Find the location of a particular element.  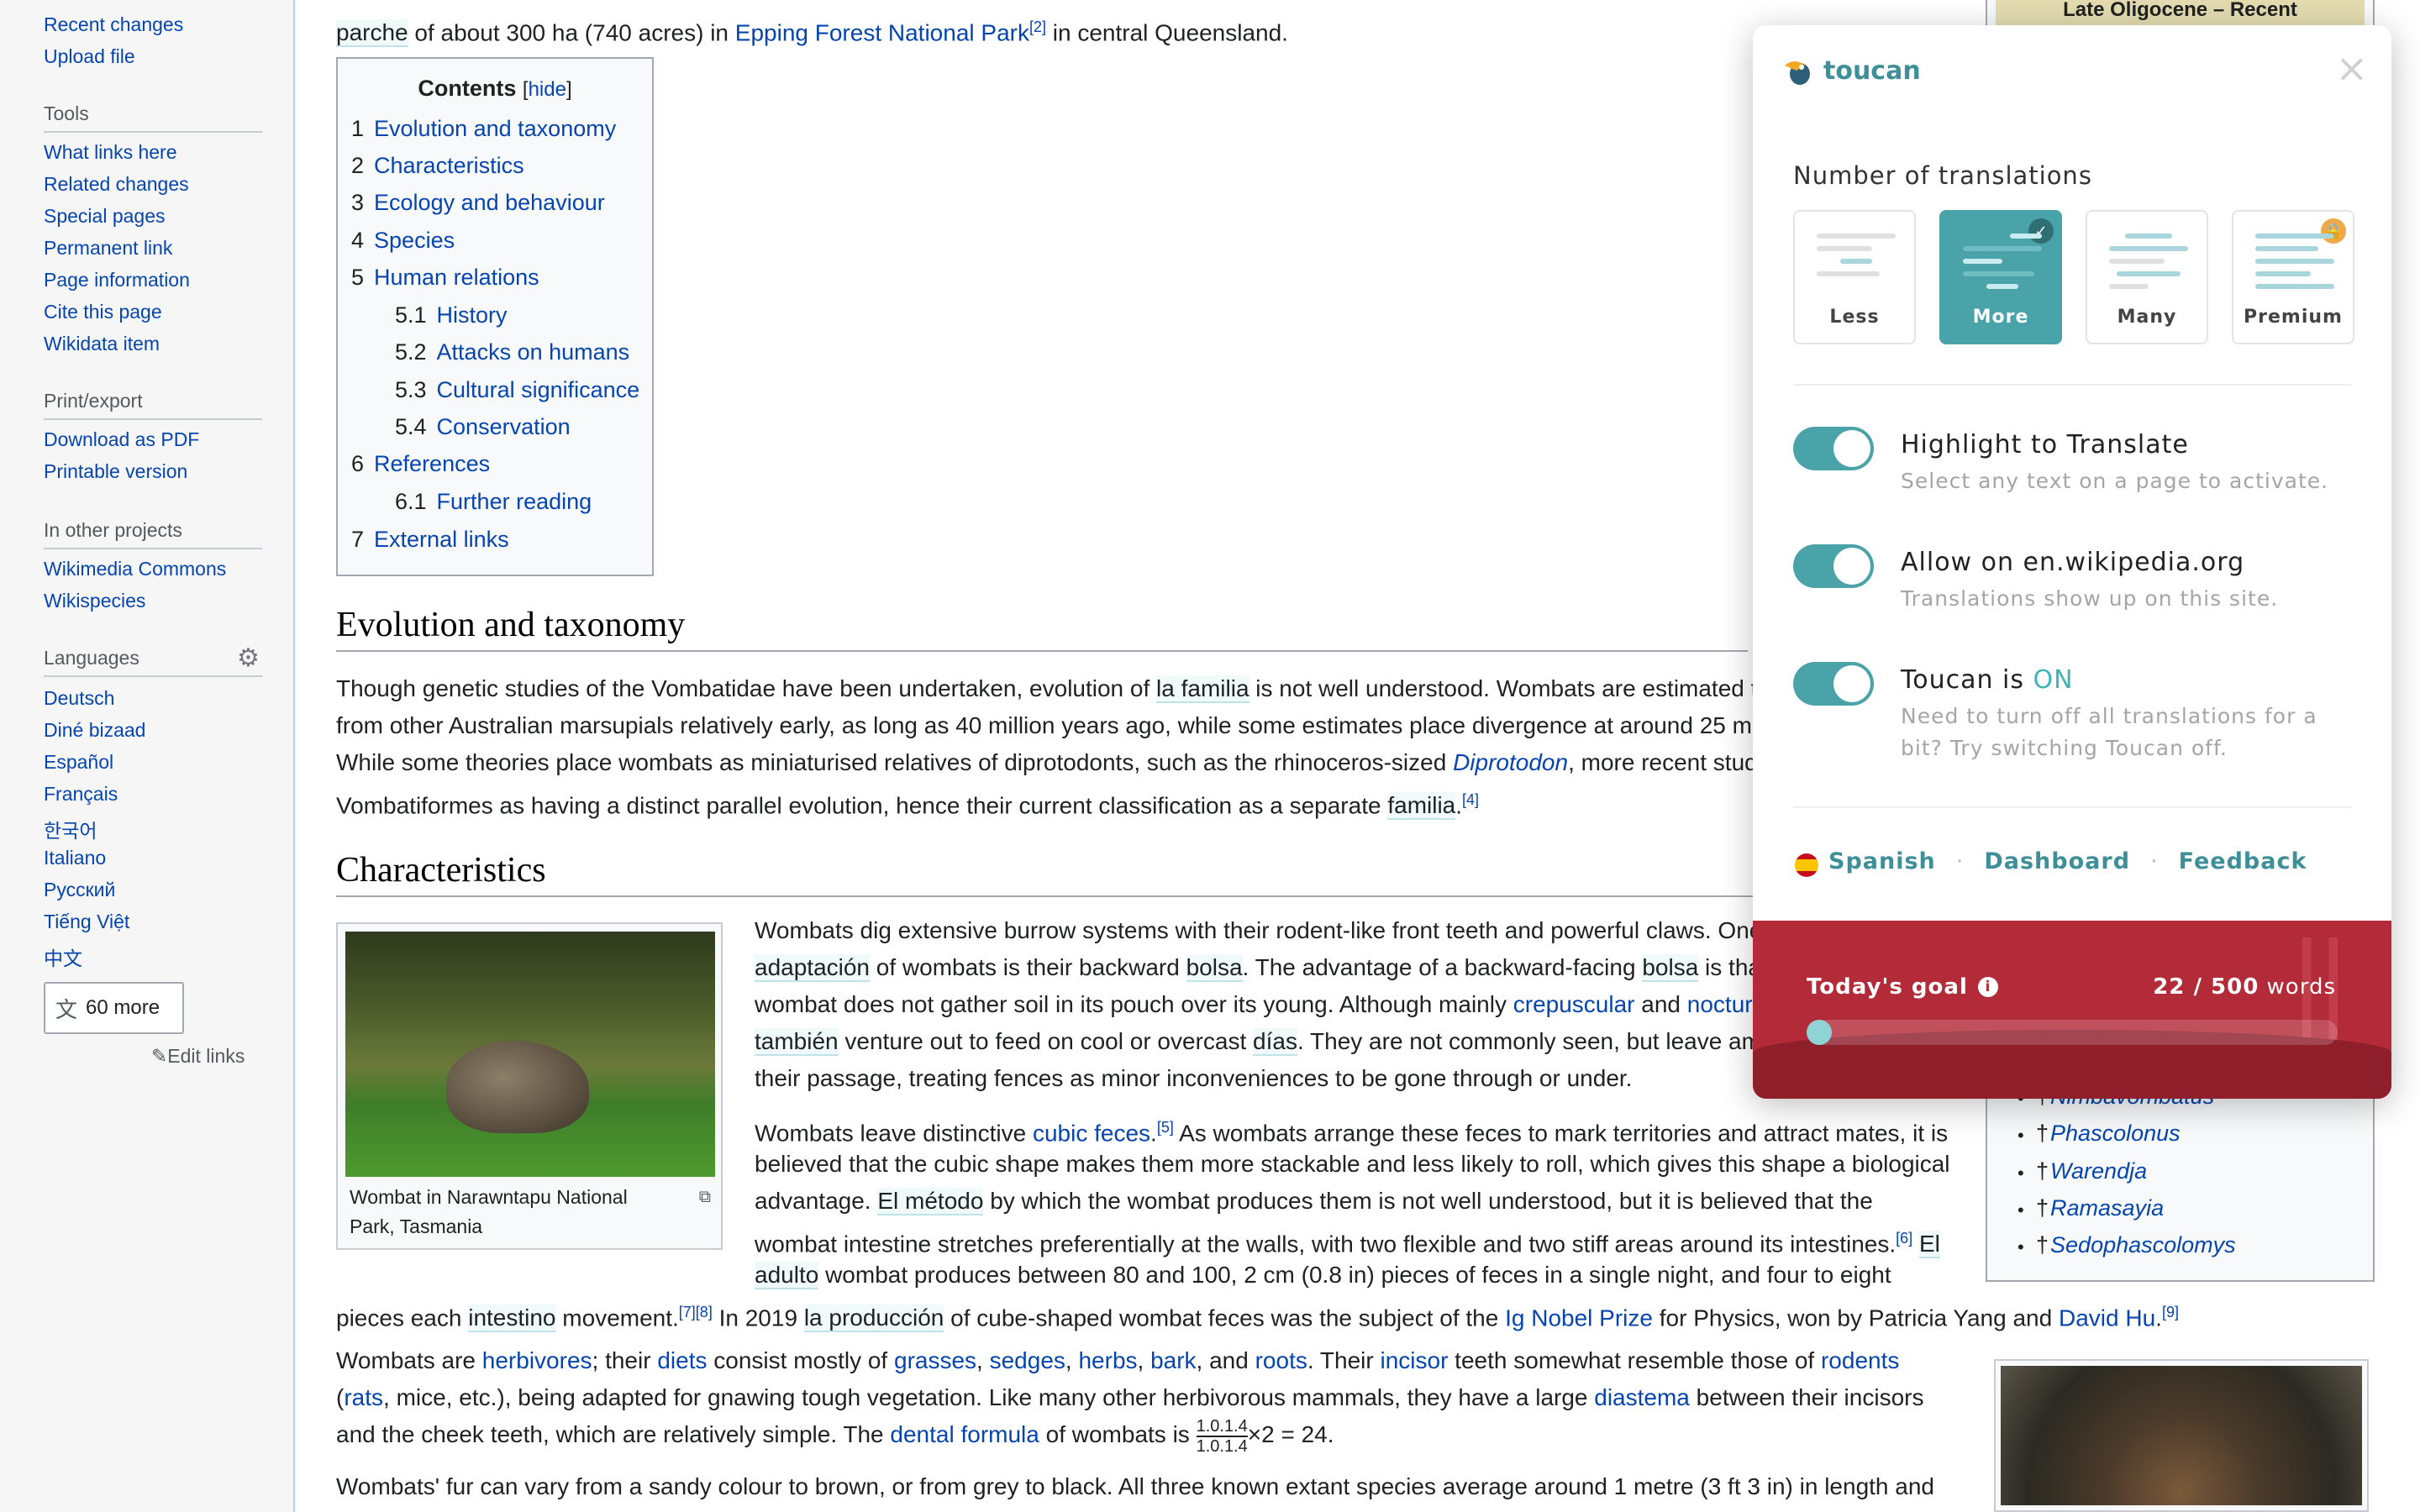

toc-item: 2 Characteristics is located at coordinates (437, 166).